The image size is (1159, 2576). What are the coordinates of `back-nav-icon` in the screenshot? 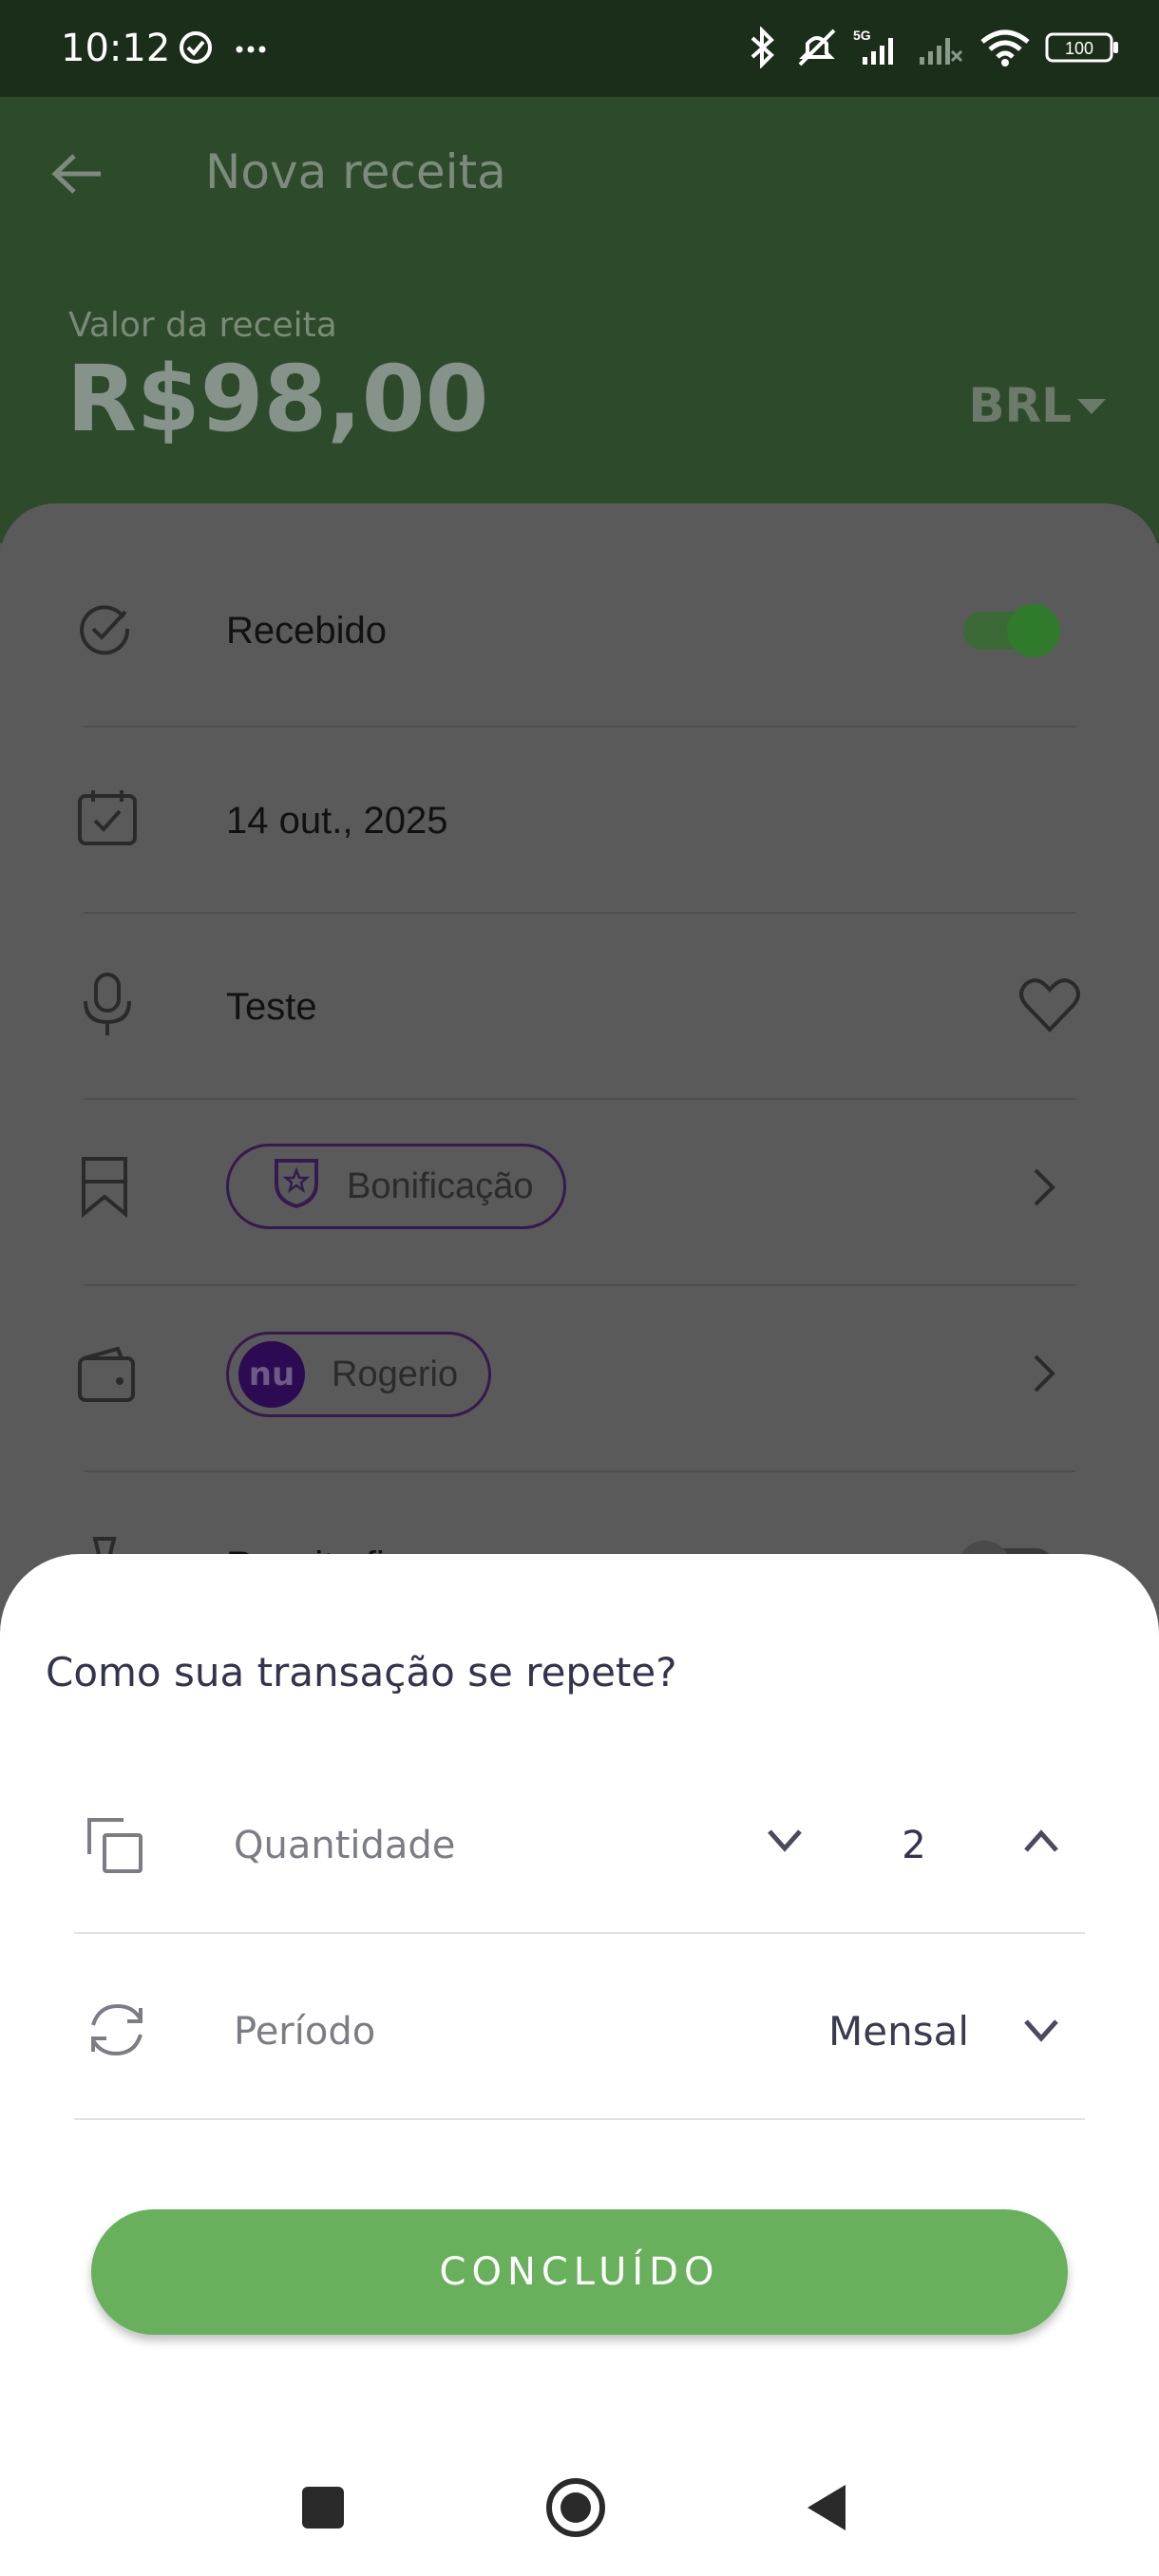 It's located at (826, 2510).